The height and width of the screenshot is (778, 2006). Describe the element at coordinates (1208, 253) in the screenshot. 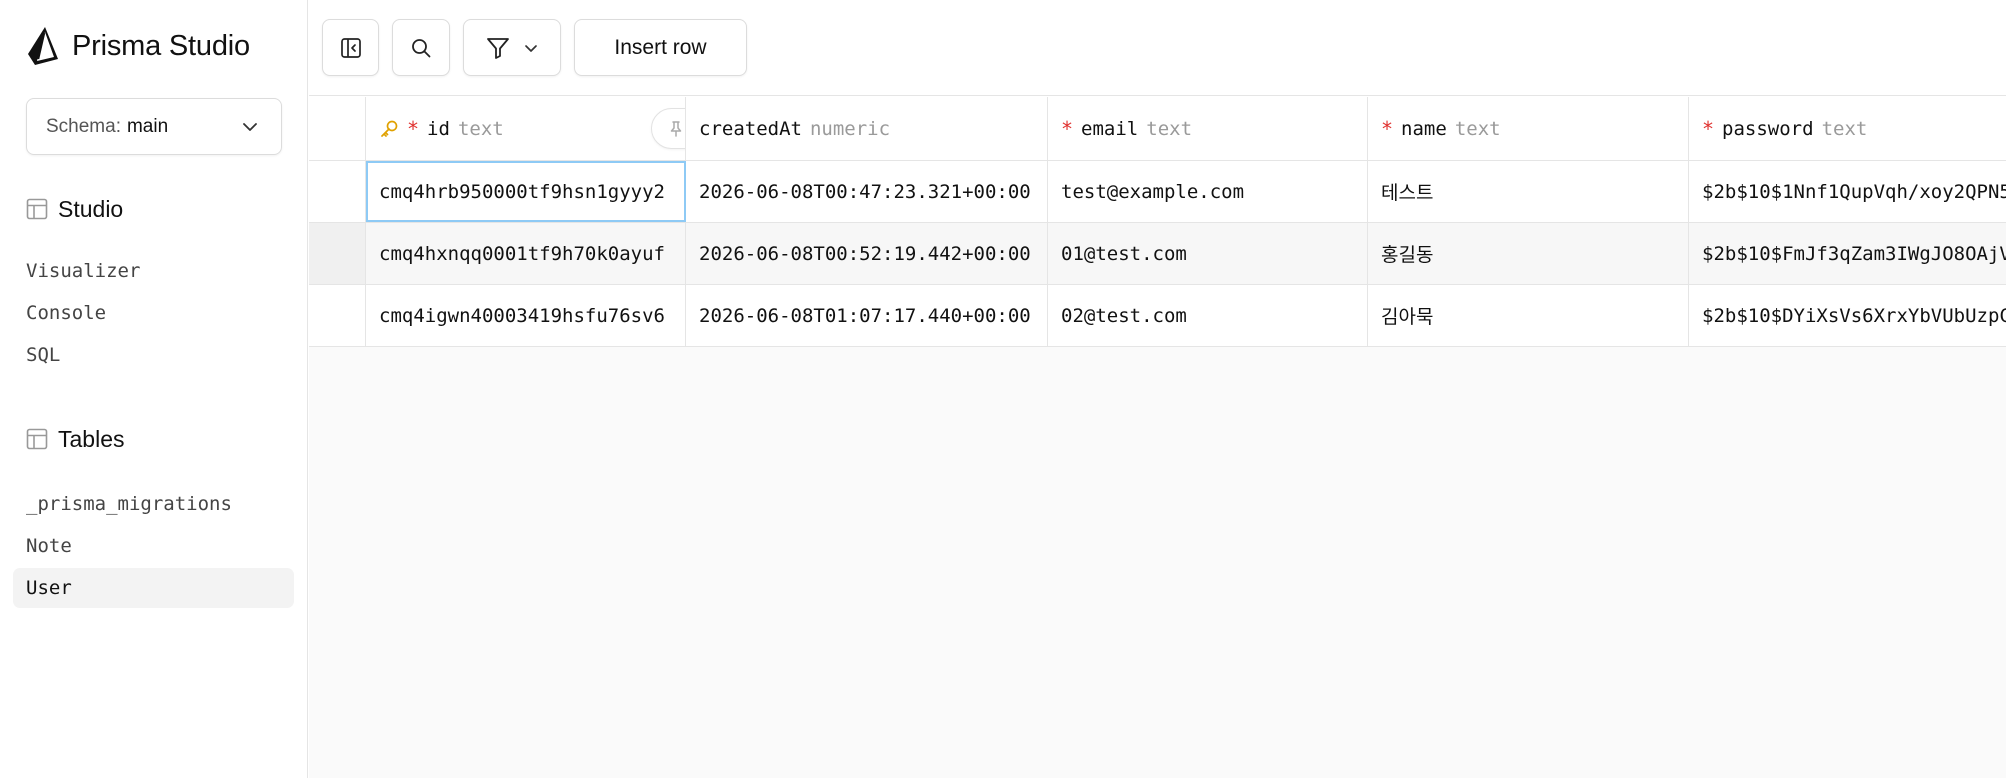

I see `cell-email: 01@test.com` at that location.